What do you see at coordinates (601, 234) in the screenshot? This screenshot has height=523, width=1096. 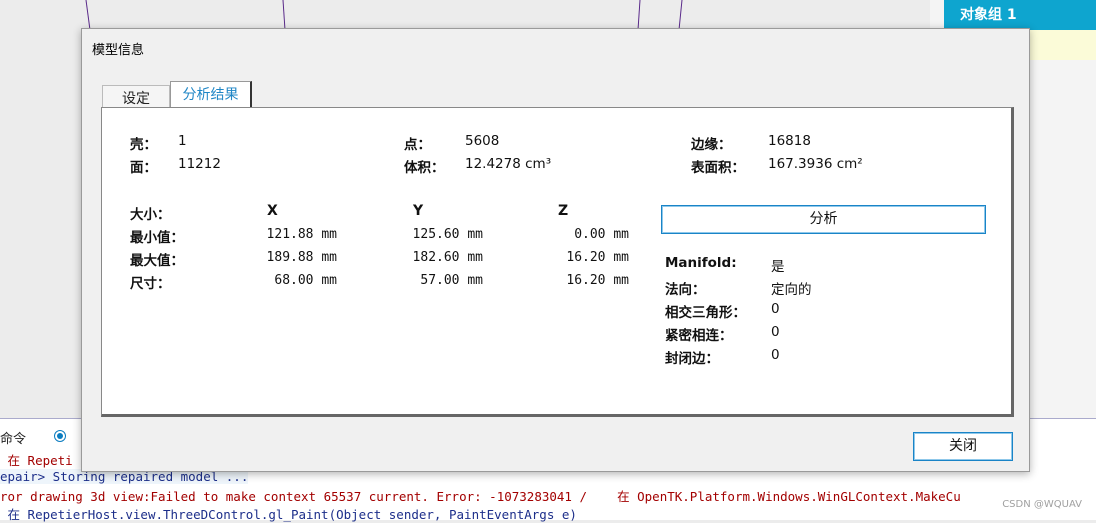 I see `min-z: 0.00 mm` at bounding box center [601, 234].